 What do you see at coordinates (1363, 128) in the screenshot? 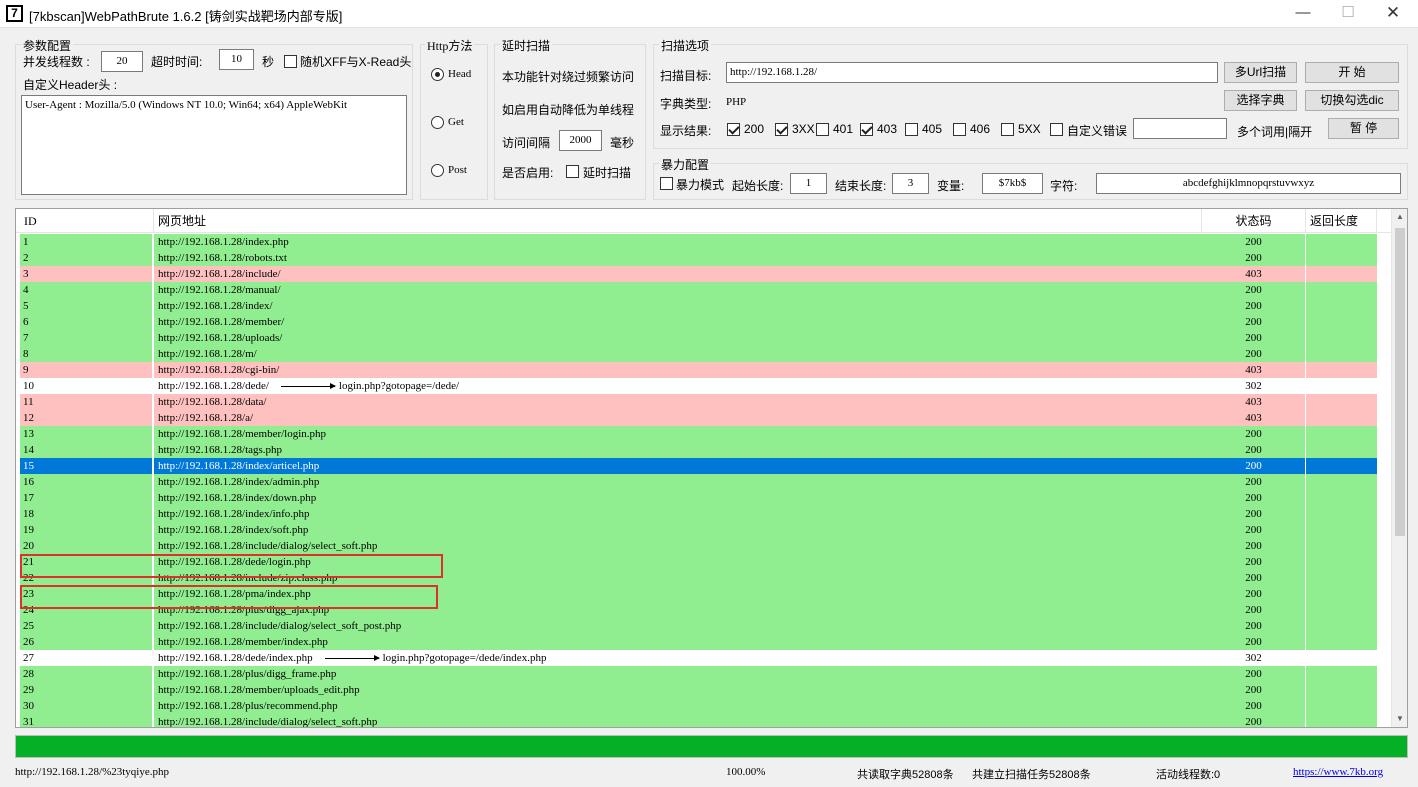
I see `pause-button: 暂 停` at bounding box center [1363, 128].